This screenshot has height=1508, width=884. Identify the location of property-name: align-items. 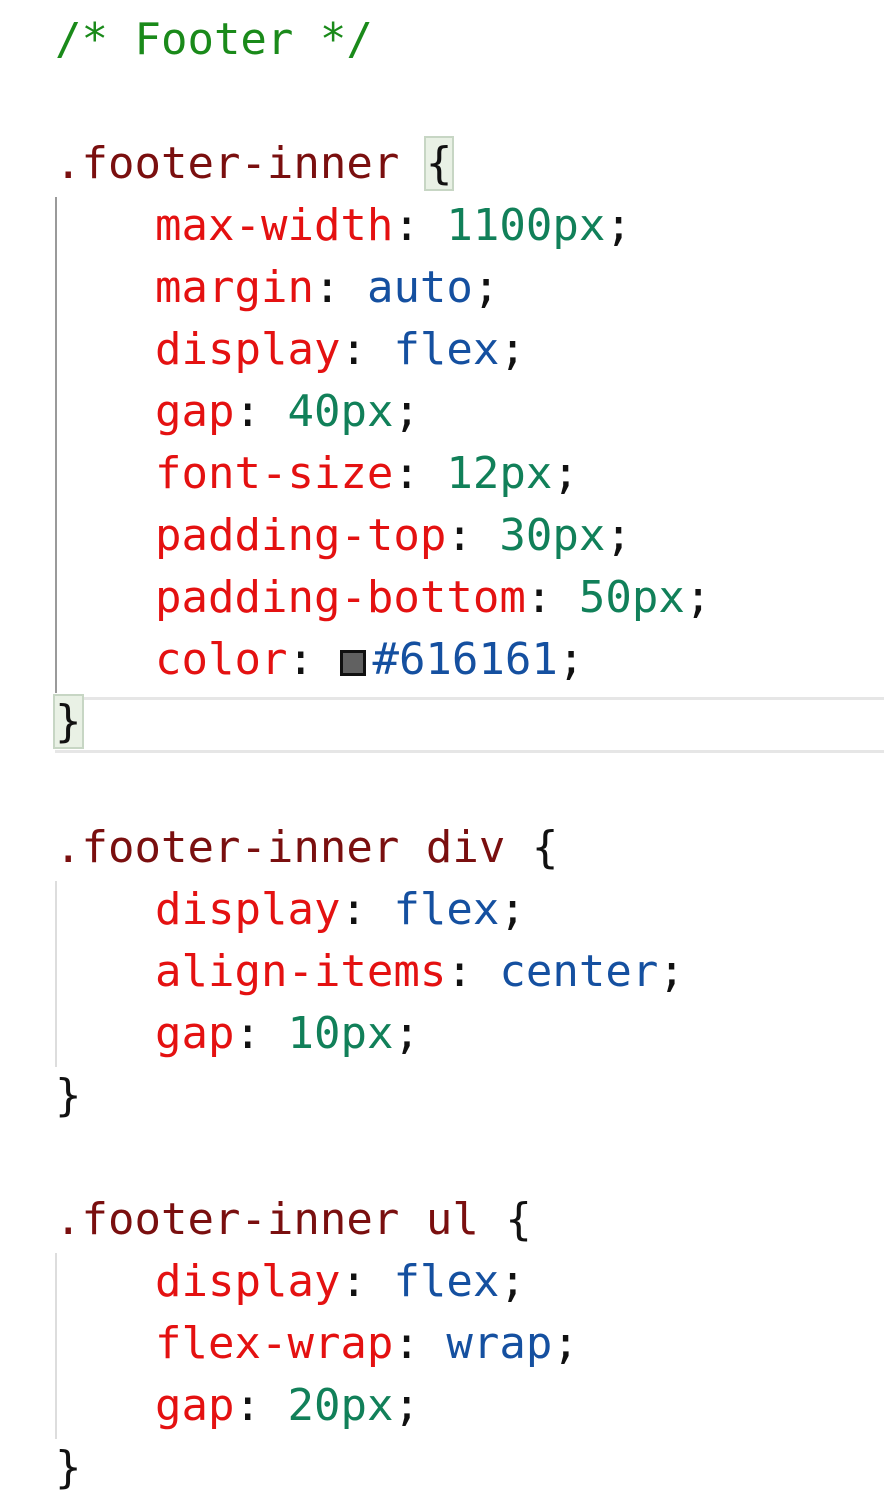
(301, 971).